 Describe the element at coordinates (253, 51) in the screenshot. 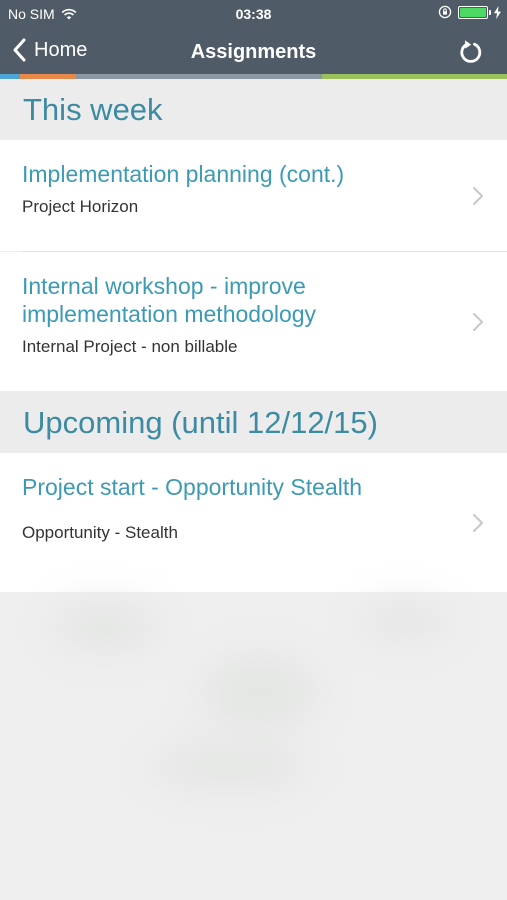

I see `nav-bar: Home Assignments` at that location.